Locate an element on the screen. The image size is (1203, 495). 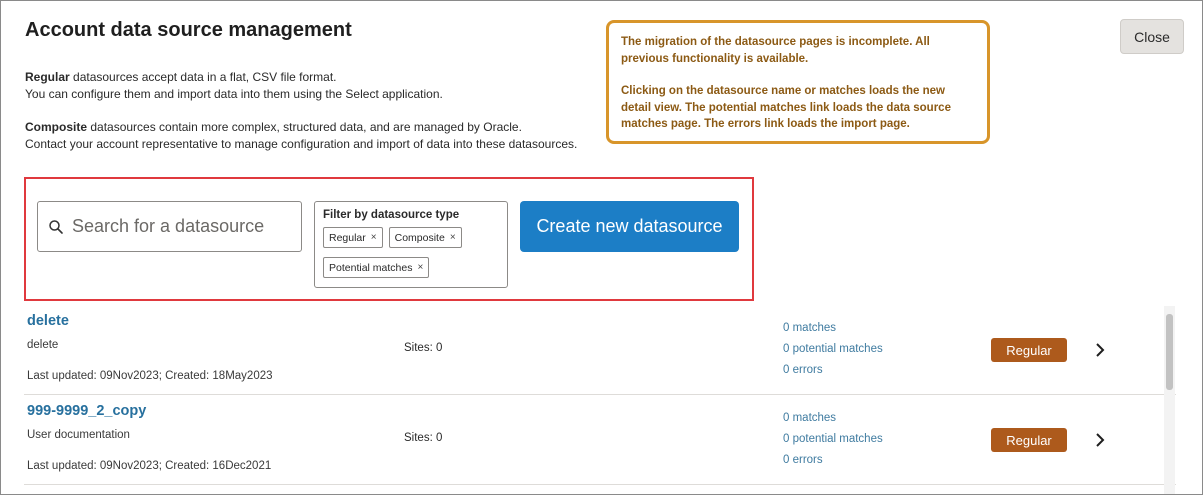
composite-term: Composite is located at coordinates (56, 127).